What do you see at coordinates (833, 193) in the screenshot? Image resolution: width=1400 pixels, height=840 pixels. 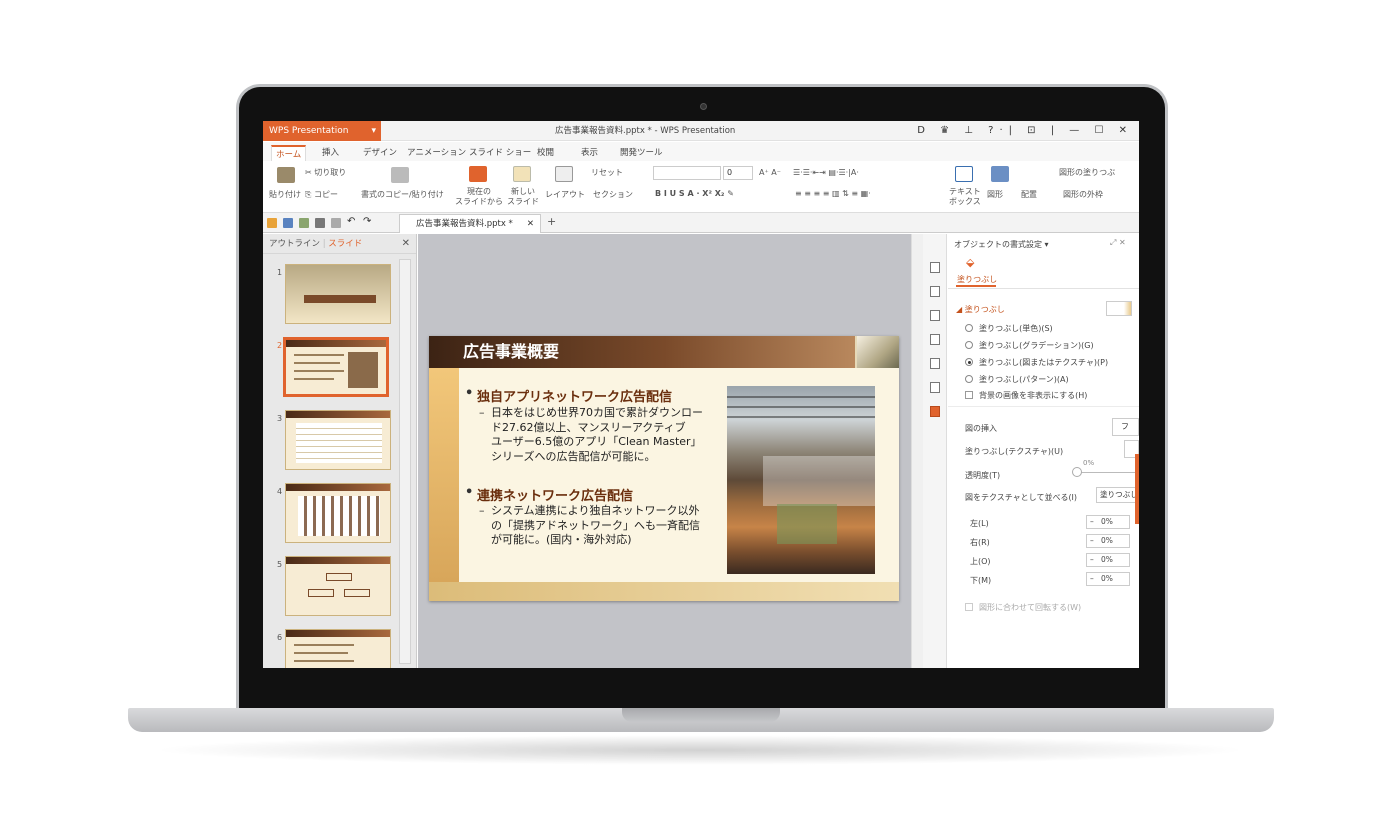 I see `align-buttons: ≡ ≡ ≡ ≡ ▥ ⇅ ≡ ▦·` at bounding box center [833, 193].